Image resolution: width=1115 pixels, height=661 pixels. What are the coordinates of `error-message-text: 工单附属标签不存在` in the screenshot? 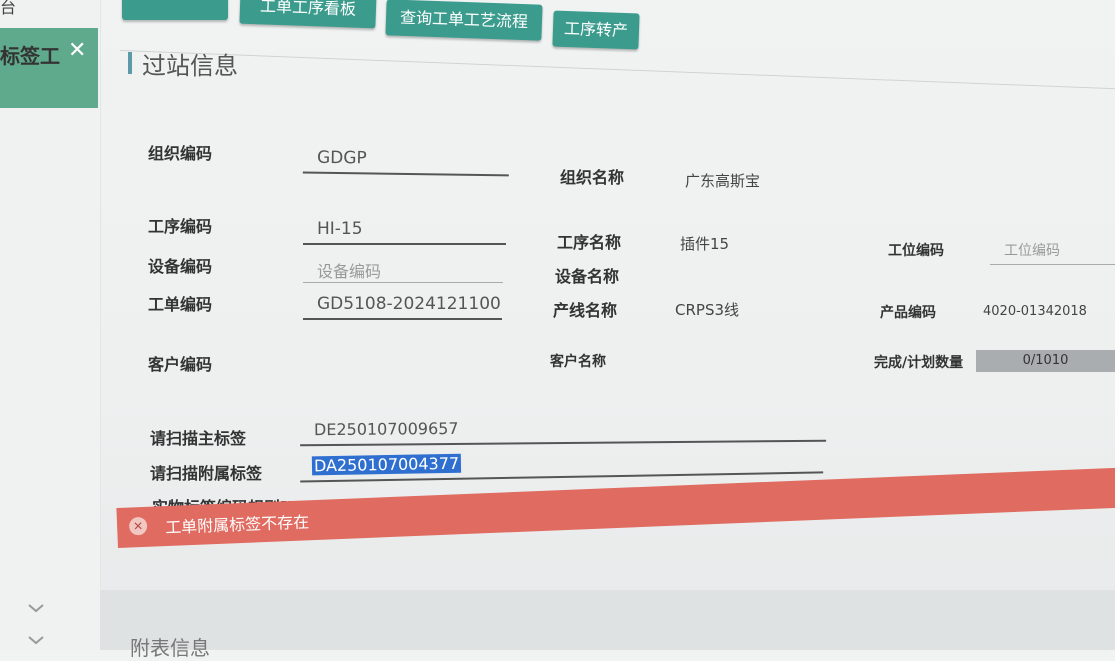 It's located at (237, 525).